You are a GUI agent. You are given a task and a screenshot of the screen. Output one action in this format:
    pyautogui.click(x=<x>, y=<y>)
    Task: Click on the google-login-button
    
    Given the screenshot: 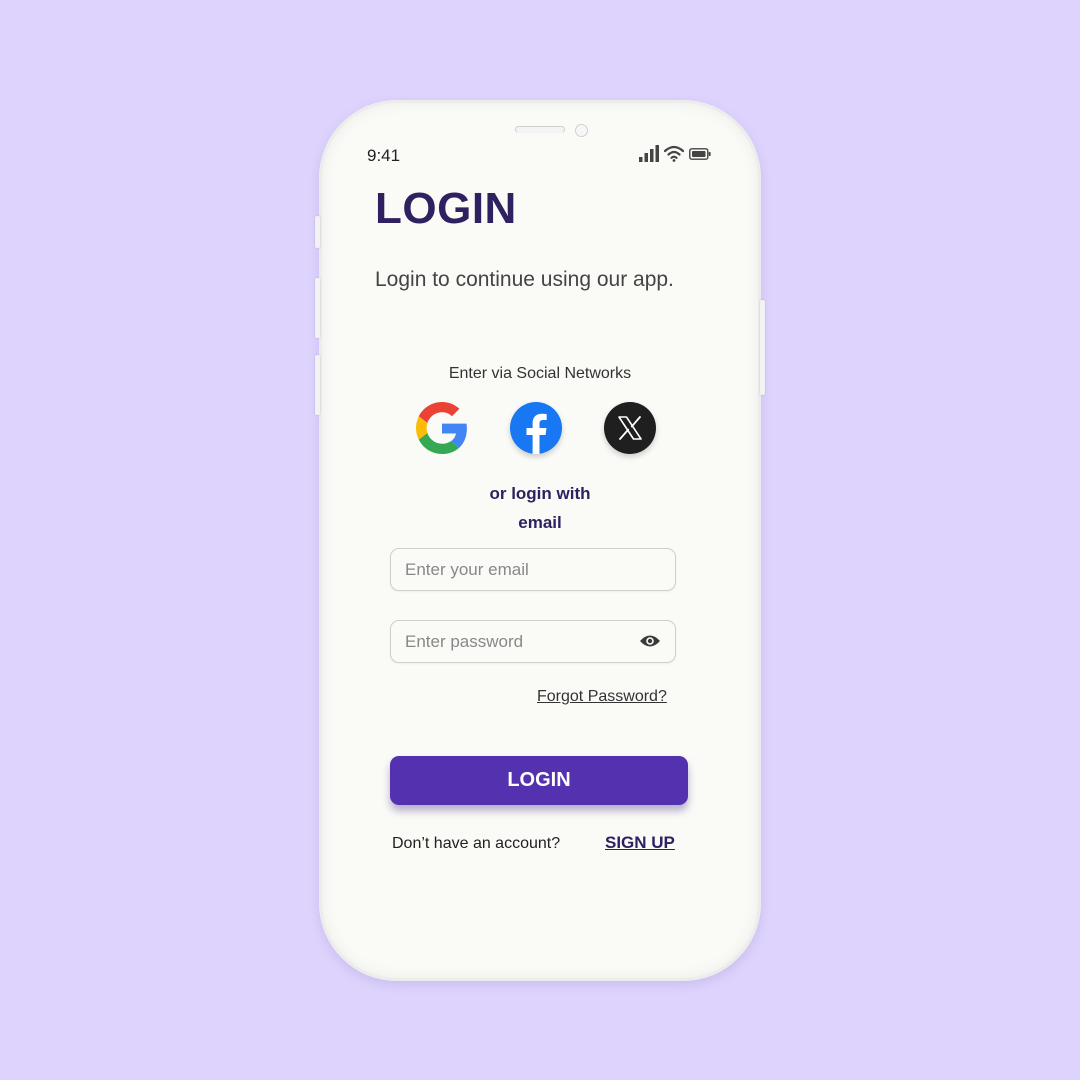 What is the action you would take?
    pyautogui.click(x=442, y=428)
    